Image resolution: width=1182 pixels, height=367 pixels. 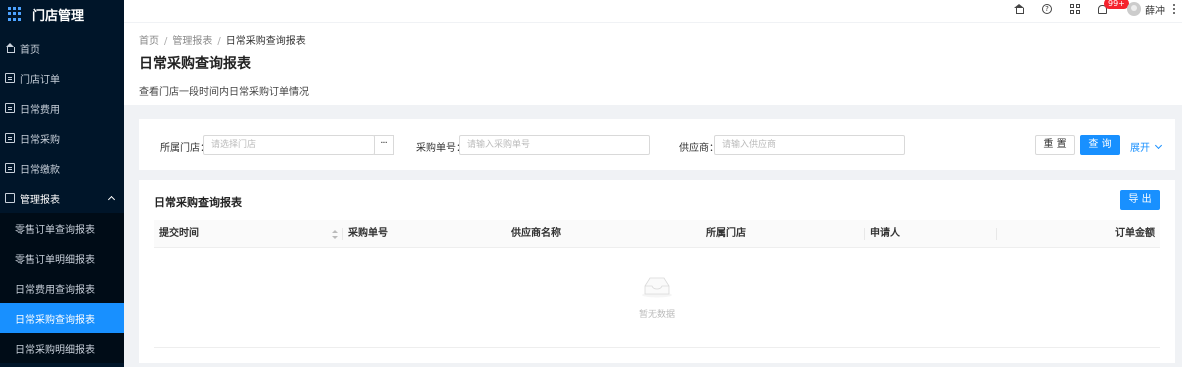 What do you see at coordinates (55, 290) in the screenshot?
I see `sidebar-item-label: 日常费用查询报表` at bounding box center [55, 290].